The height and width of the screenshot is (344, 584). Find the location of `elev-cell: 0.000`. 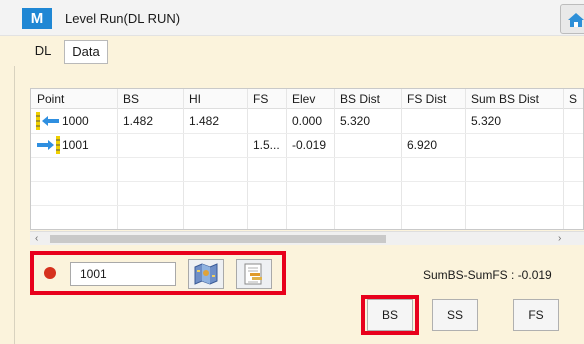

elev-cell: 0.000 is located at coordinates (307, 121).